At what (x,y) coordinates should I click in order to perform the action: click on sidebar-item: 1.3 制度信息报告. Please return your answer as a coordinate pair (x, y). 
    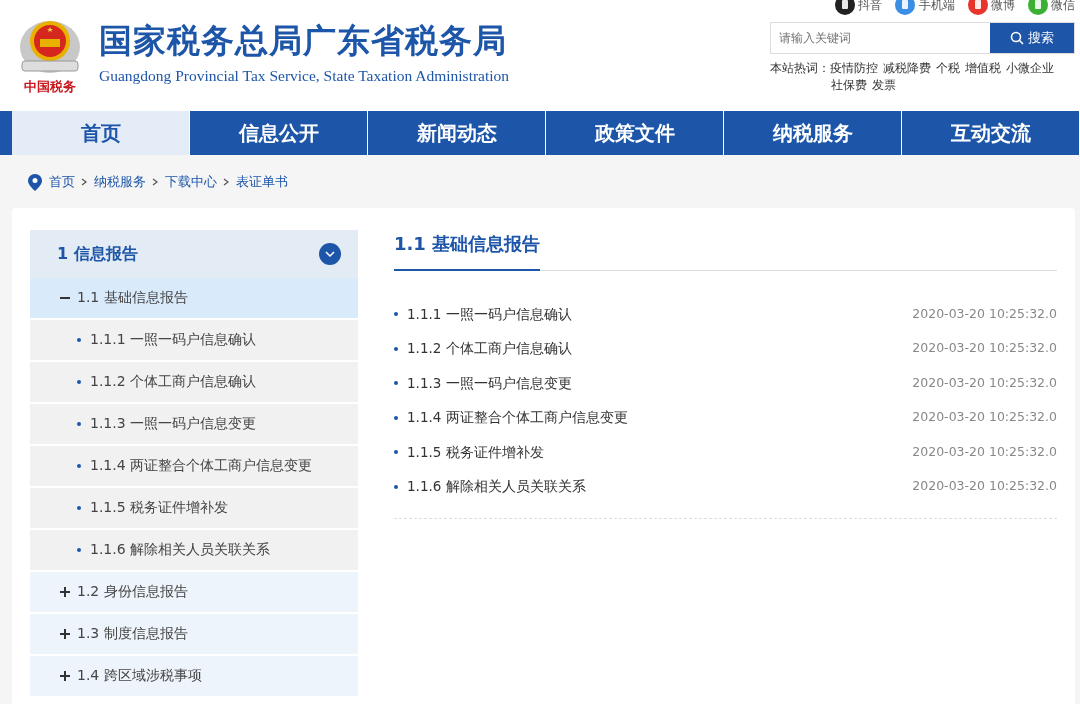
    Looking at the image, I should click on (194, 634).